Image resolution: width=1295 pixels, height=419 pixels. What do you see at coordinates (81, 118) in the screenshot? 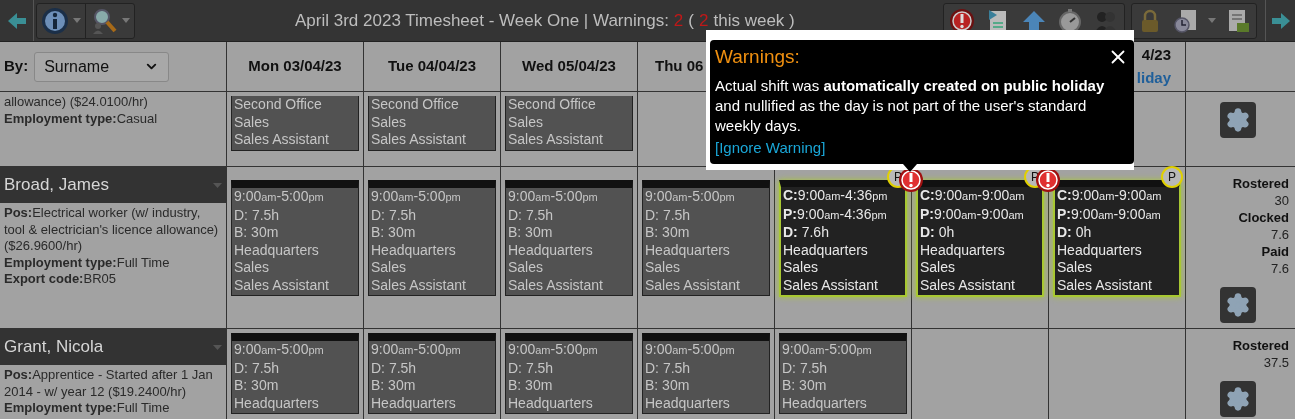
I see `employee-detail: Employment type:Casual` at bounding box center [81, 118].